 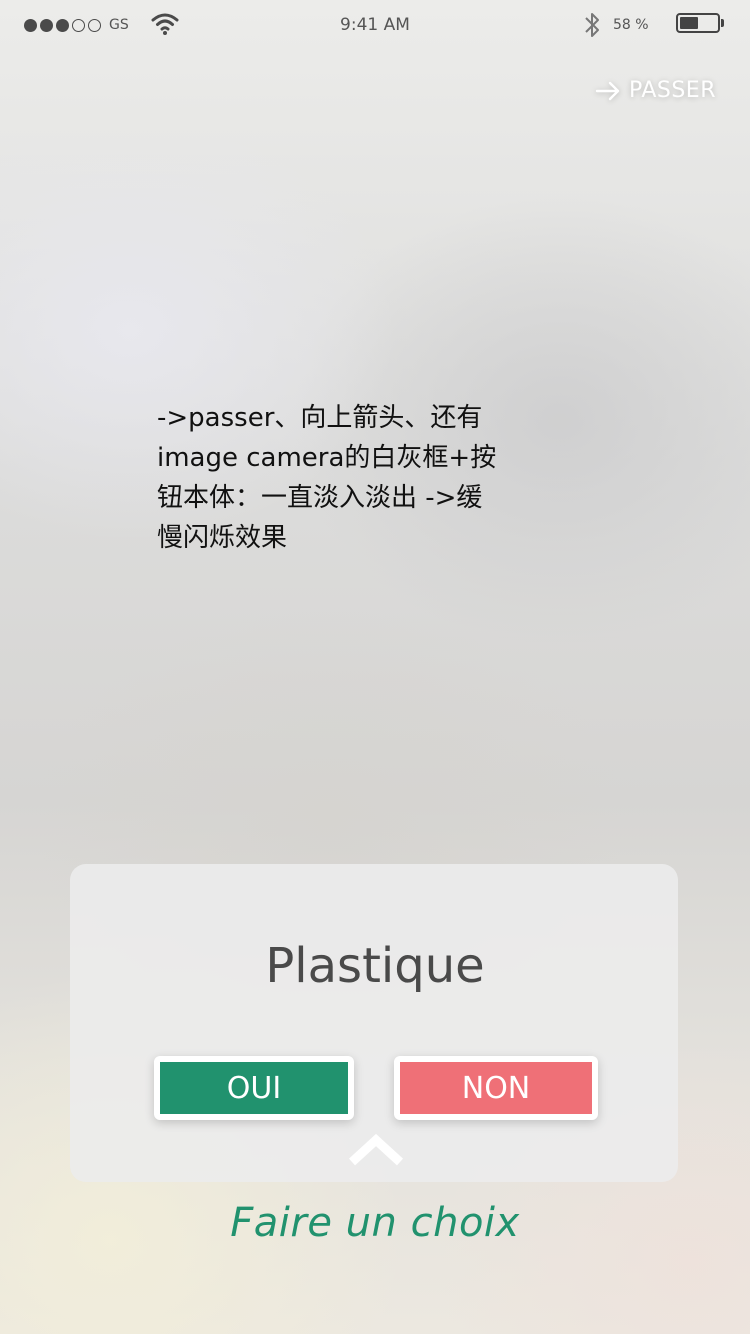 What do you see at coordinates (320, 418) in the screenshot?
I see `note-line: ->passer、向上箭头、还有` at bounding box center [320, 418].